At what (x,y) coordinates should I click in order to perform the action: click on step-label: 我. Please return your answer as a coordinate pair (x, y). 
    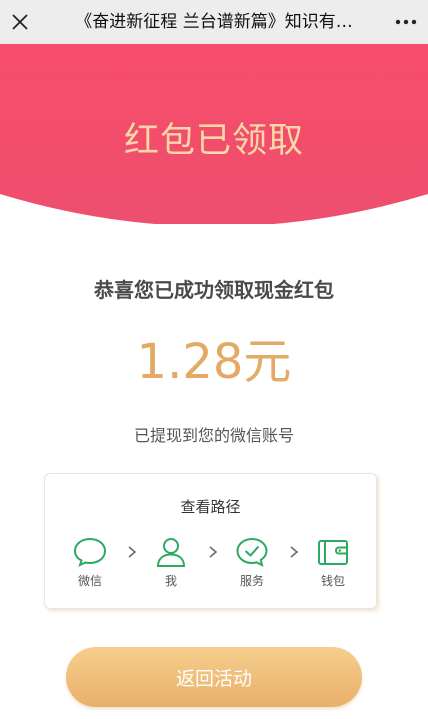
    Looking at the image, I should click on (170, 581).